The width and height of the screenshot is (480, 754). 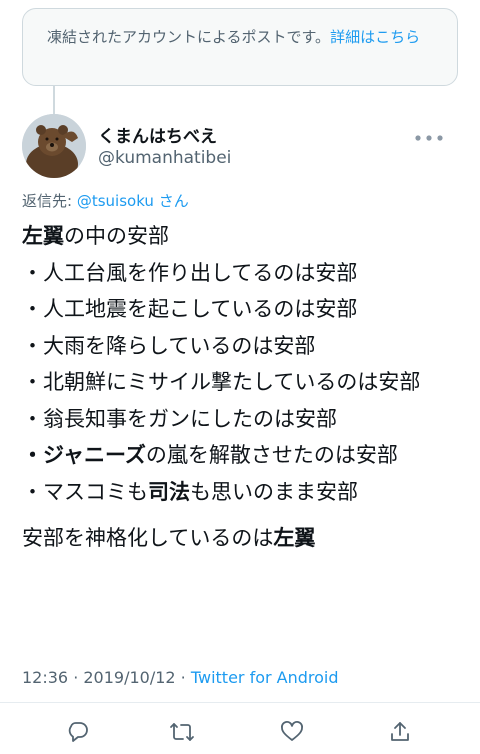 I want to click on like-icon, so click(x=292, y=731).